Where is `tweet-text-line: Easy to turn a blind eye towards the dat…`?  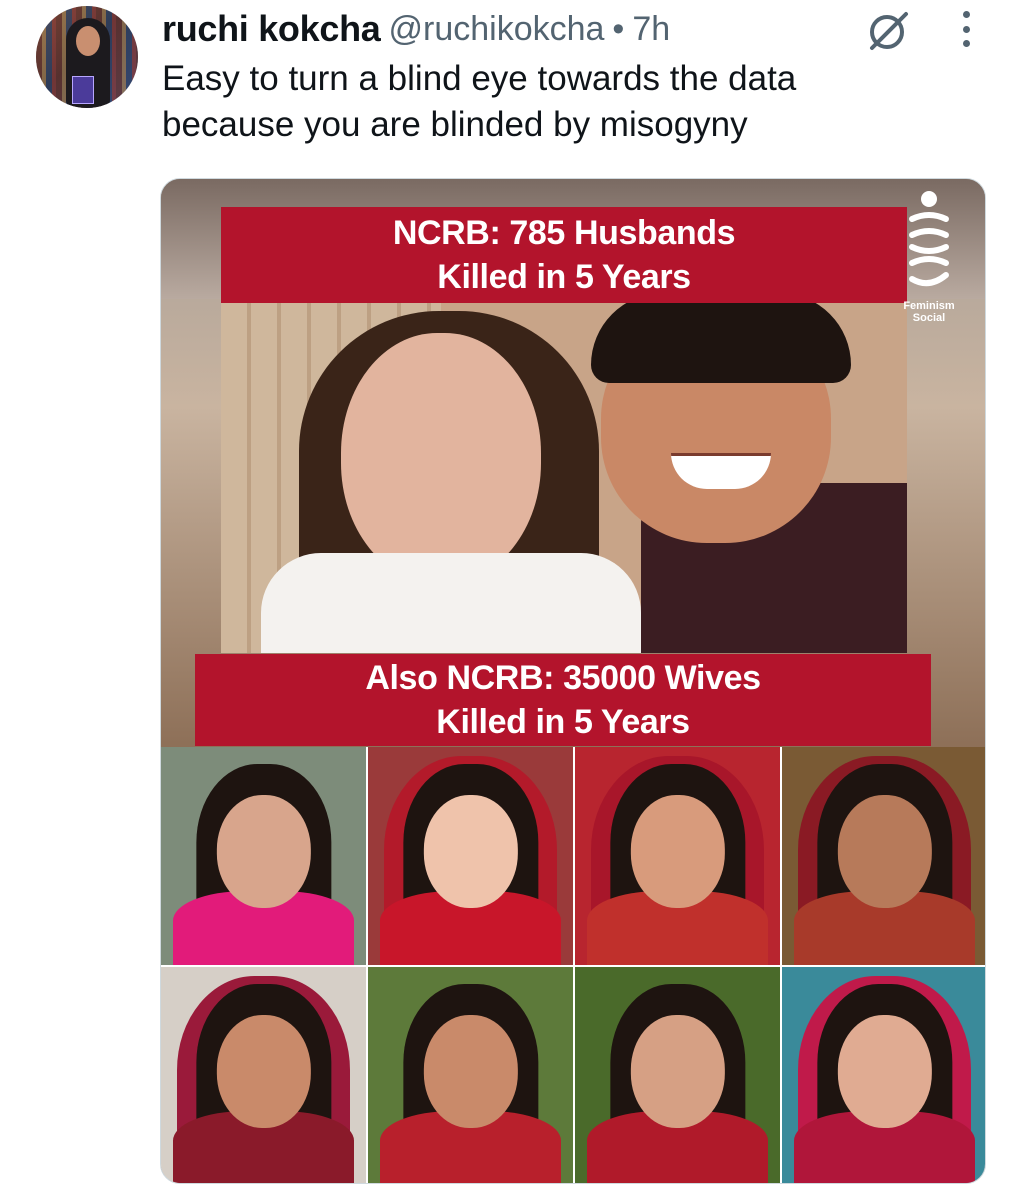 tweet-text-line: Easy to turn a blind eye towards the dat… is located at coordinates (479, 78).